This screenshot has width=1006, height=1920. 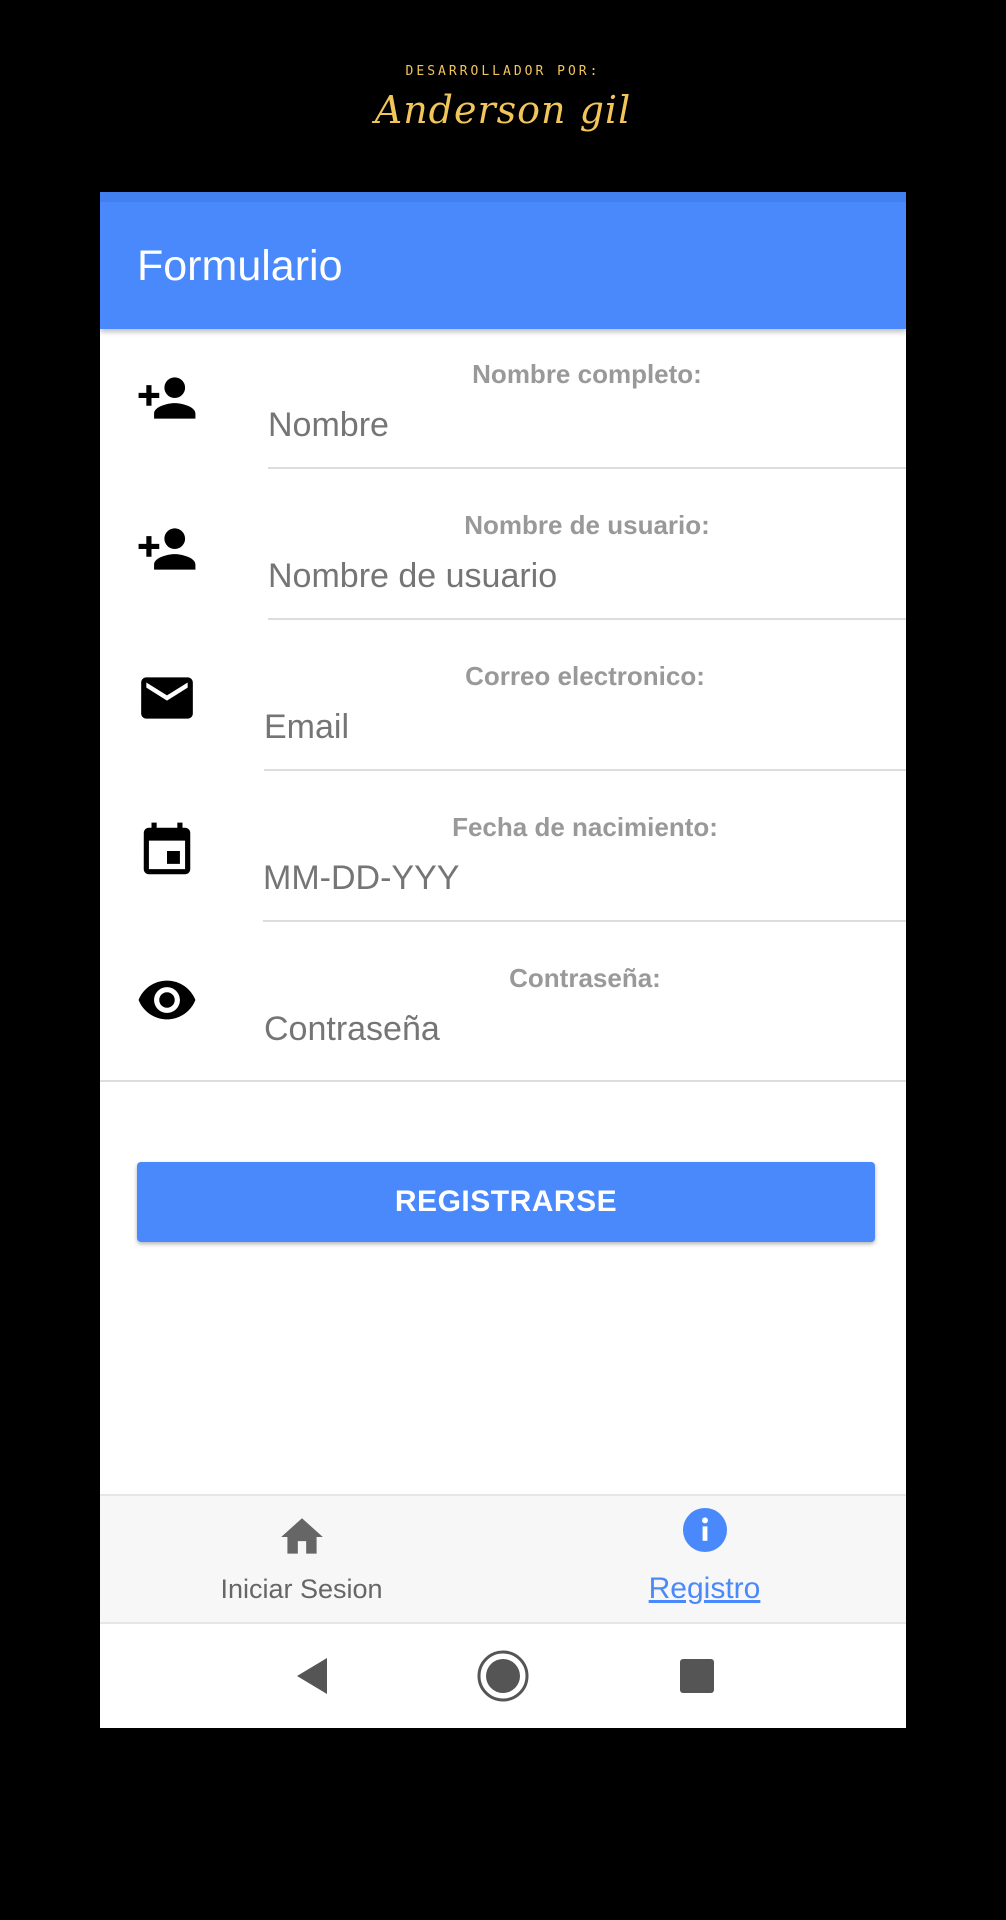 What do you see at coordinates (167, 851) in the screenshot?
I see `calendar-icon` at bounding box center [167, 851].